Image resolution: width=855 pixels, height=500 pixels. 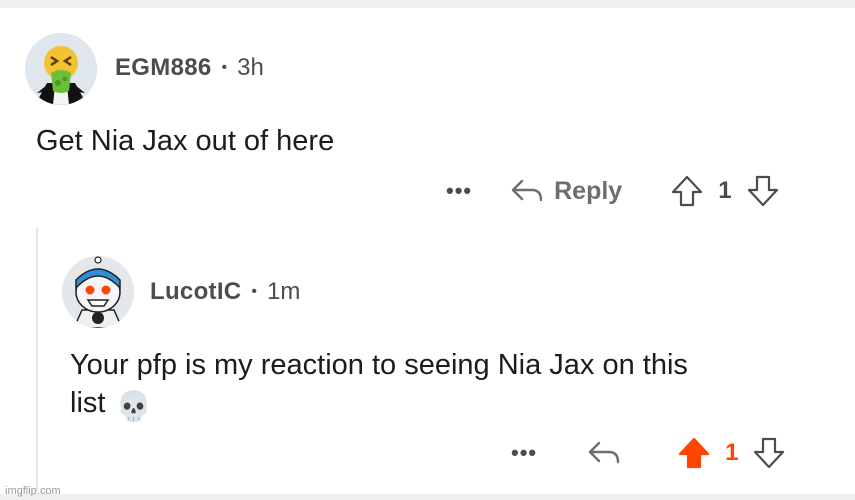 I want to click on username: LucotIC, so click(x=195, y=292).